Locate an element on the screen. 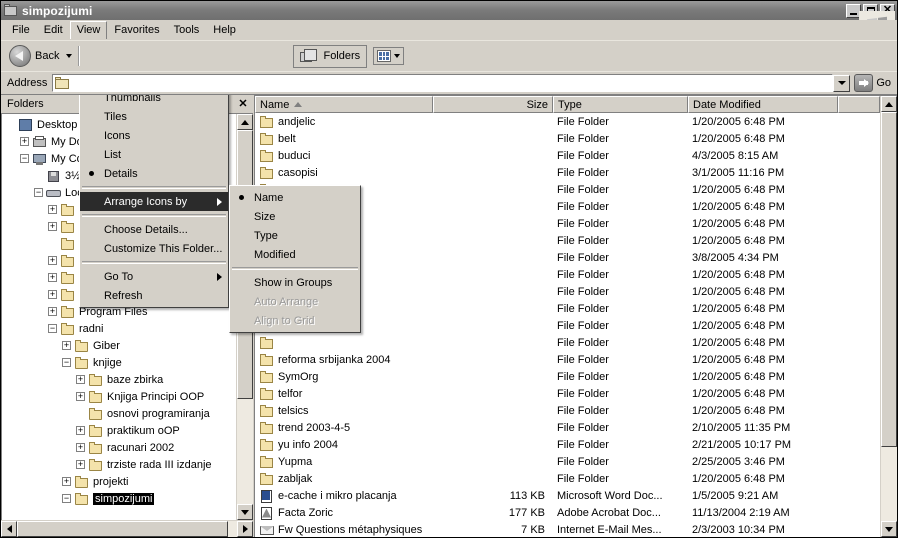  table-row: zabljak File Folder 1/20/2005 6:48 PM is located at coordinates (567, 478).